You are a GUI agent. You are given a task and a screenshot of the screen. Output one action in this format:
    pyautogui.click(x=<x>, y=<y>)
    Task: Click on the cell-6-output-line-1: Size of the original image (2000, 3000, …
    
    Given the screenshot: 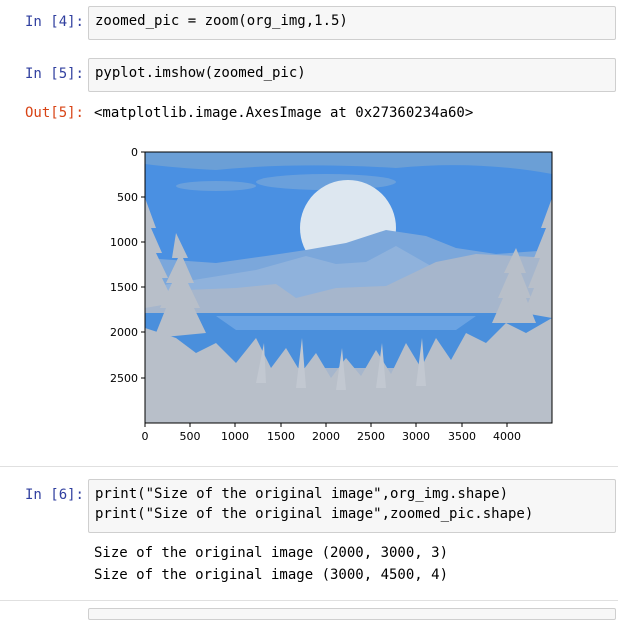 What is the action you would take?
    pyautogui.click(x=271, y=553)
    